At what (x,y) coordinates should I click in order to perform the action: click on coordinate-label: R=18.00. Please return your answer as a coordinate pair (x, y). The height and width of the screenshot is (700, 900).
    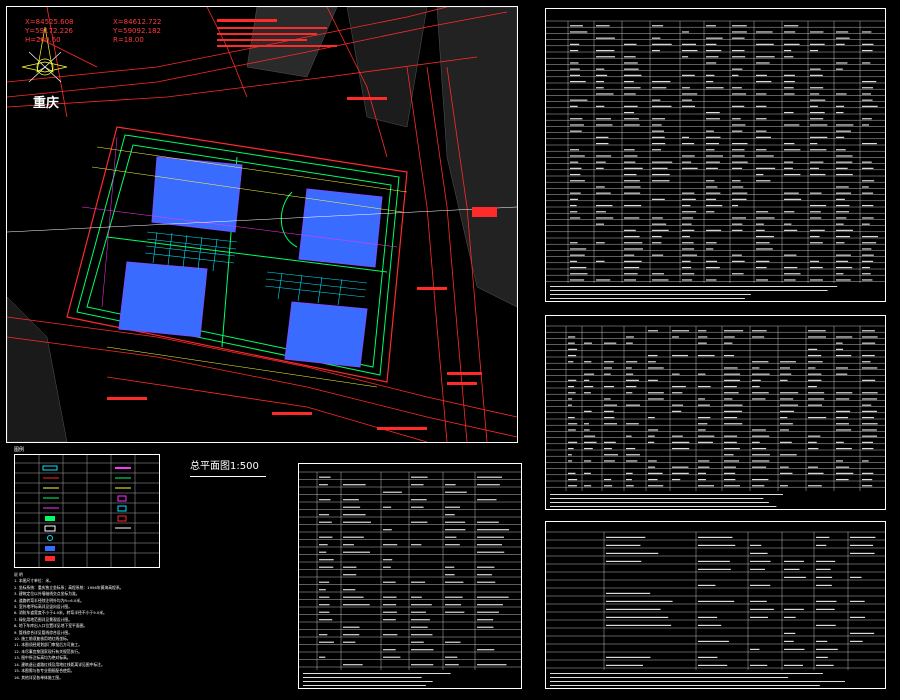
    Looking at the image, I should click on (128, 40).